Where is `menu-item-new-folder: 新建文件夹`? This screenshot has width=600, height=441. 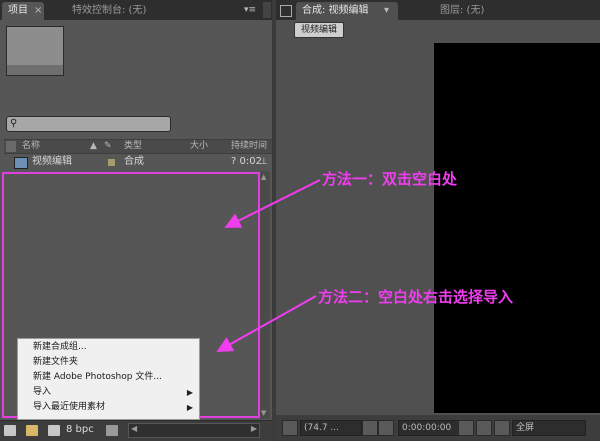
menu-item-new-folder: 新建文件夹 is located at coordinates (55, 362).